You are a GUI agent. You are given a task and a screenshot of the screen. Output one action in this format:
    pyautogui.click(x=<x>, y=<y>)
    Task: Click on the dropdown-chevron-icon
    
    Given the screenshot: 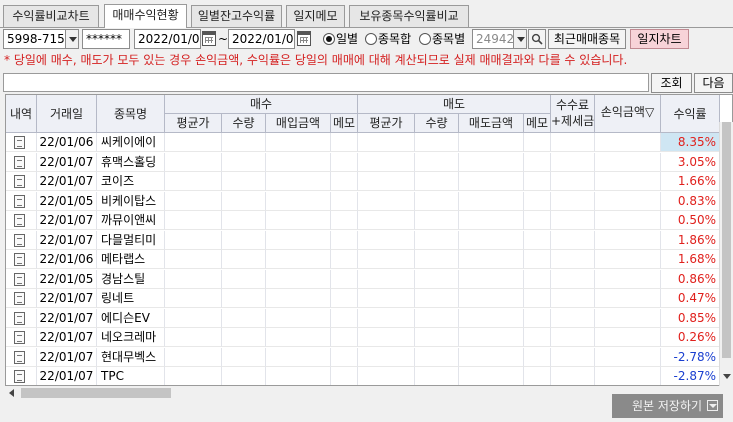 What is the action you would take?
    pyautogui.click(x=712, y=405)
    